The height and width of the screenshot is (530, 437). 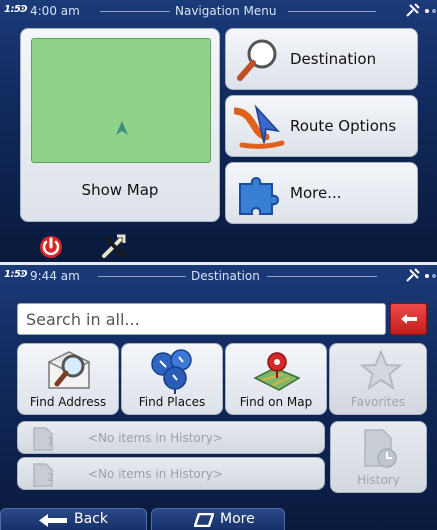 What do you see at coordinates (55, 11) in the screenshot?
I see `clock: 4:00 am` at bounding box center [55, 11].